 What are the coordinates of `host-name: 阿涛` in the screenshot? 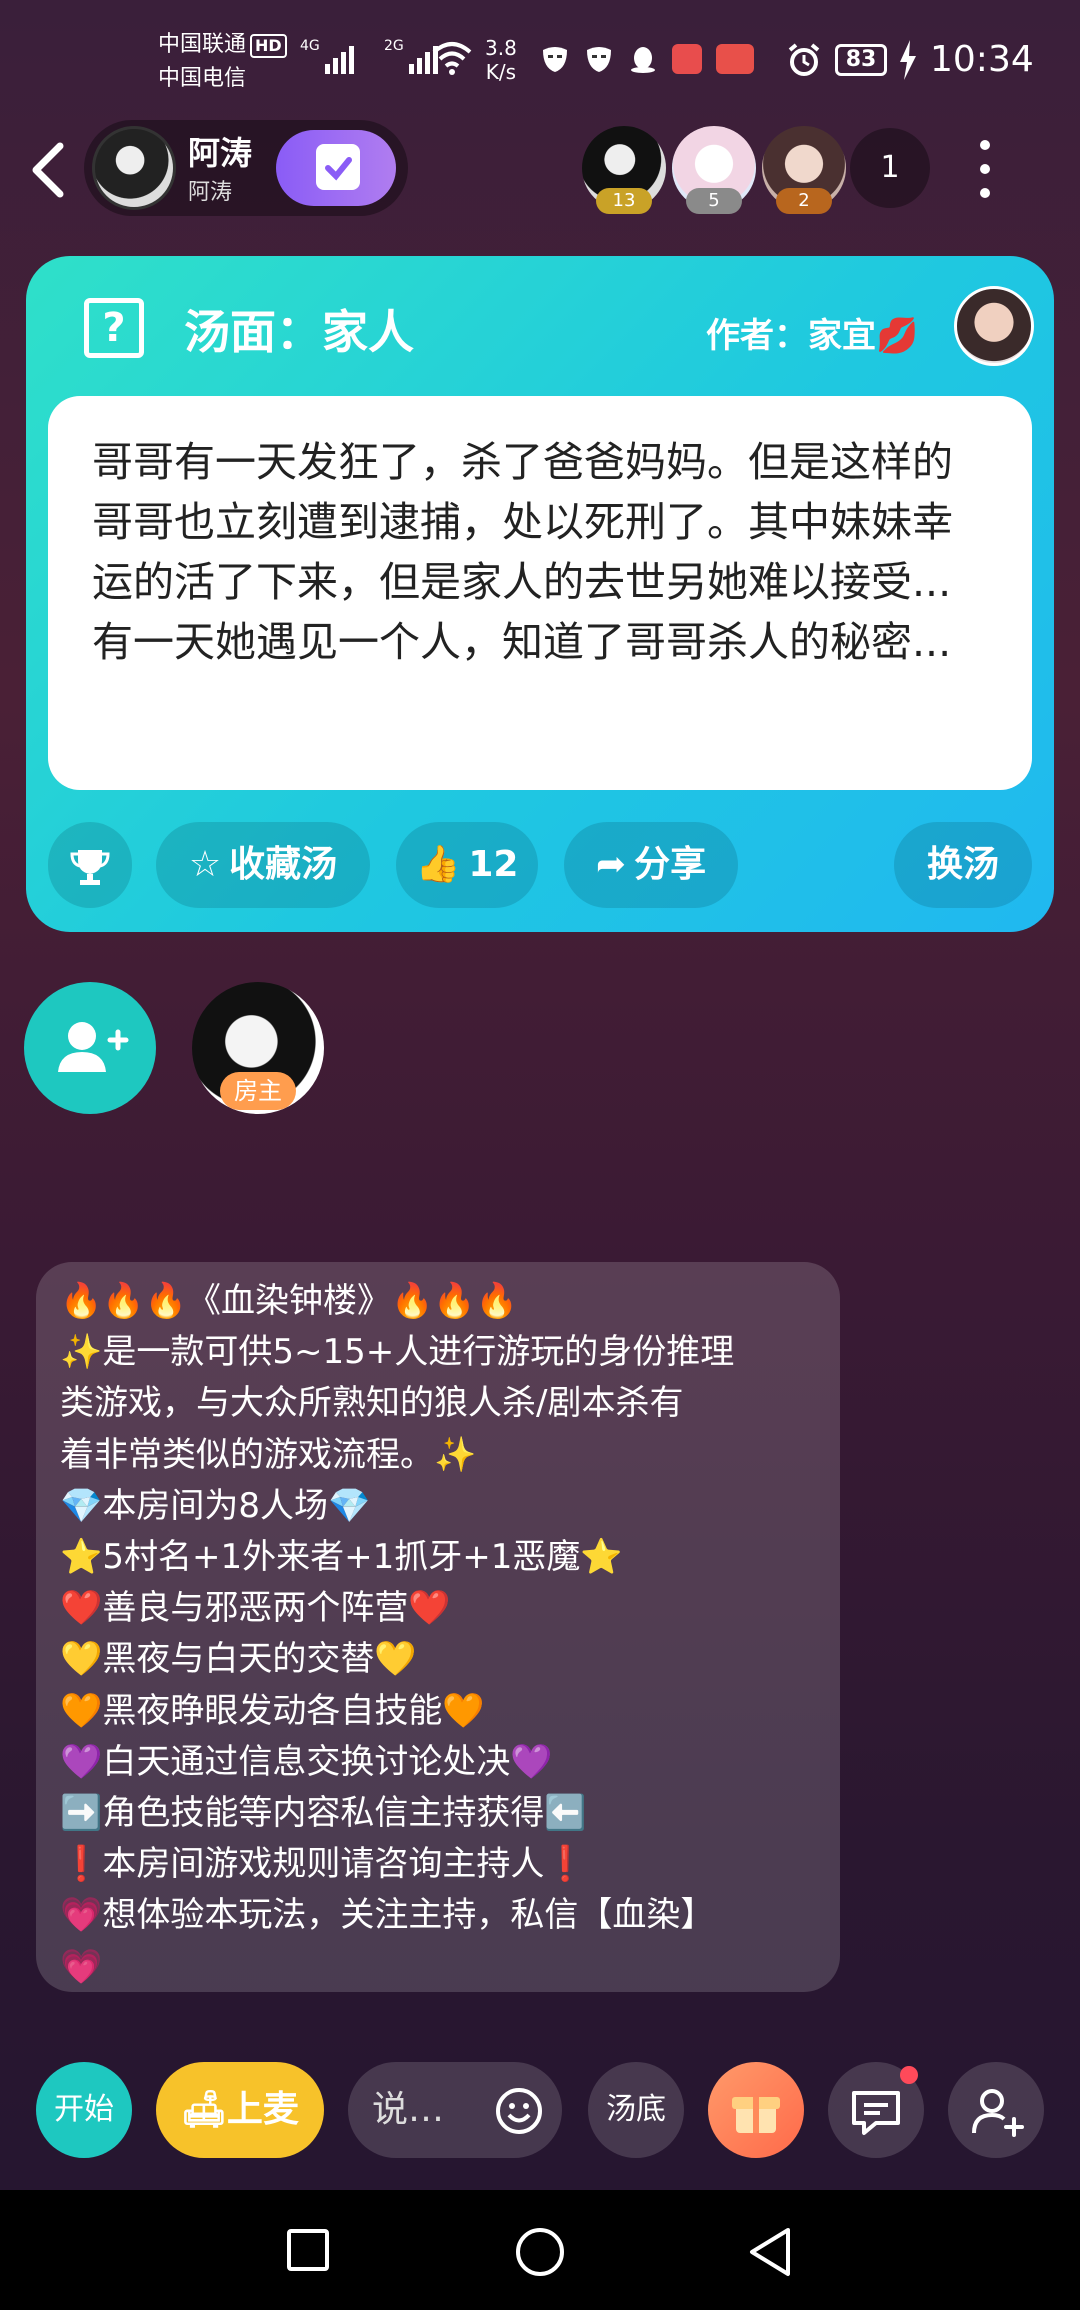 It's located at (220, 153).